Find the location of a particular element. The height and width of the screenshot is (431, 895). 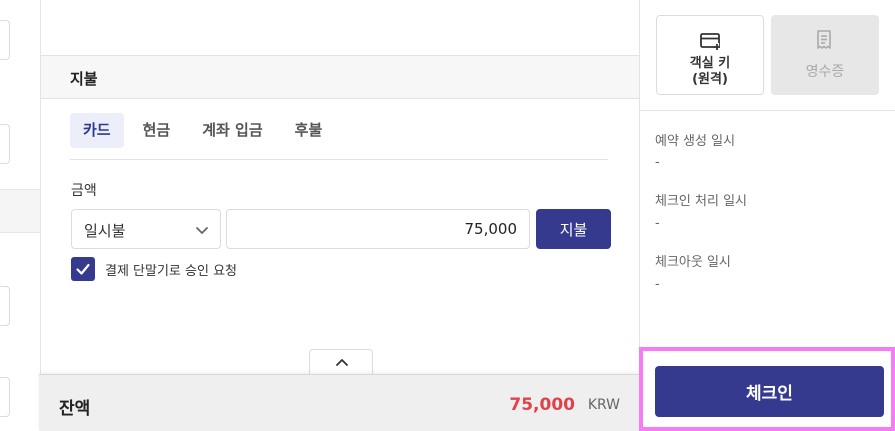

balance-currency: KRW is located at coordinates (603, 405).